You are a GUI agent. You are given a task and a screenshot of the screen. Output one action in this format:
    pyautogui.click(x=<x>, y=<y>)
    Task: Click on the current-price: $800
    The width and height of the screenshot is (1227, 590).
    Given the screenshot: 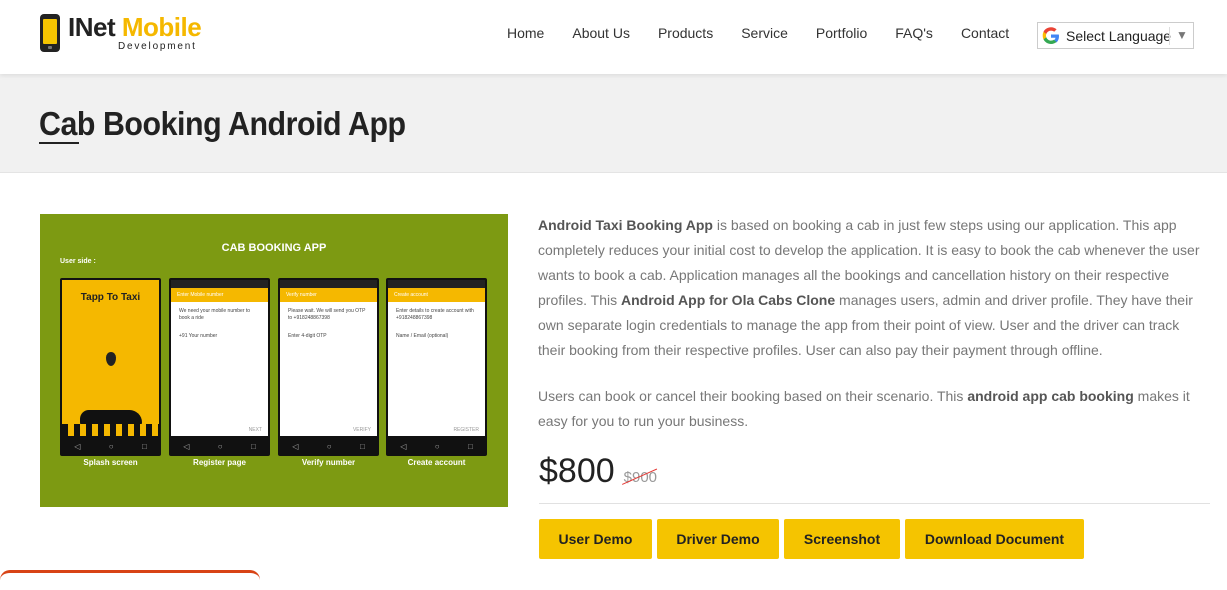 What is the action you would take?
    pyautogui.click(x=577, y=471)
    